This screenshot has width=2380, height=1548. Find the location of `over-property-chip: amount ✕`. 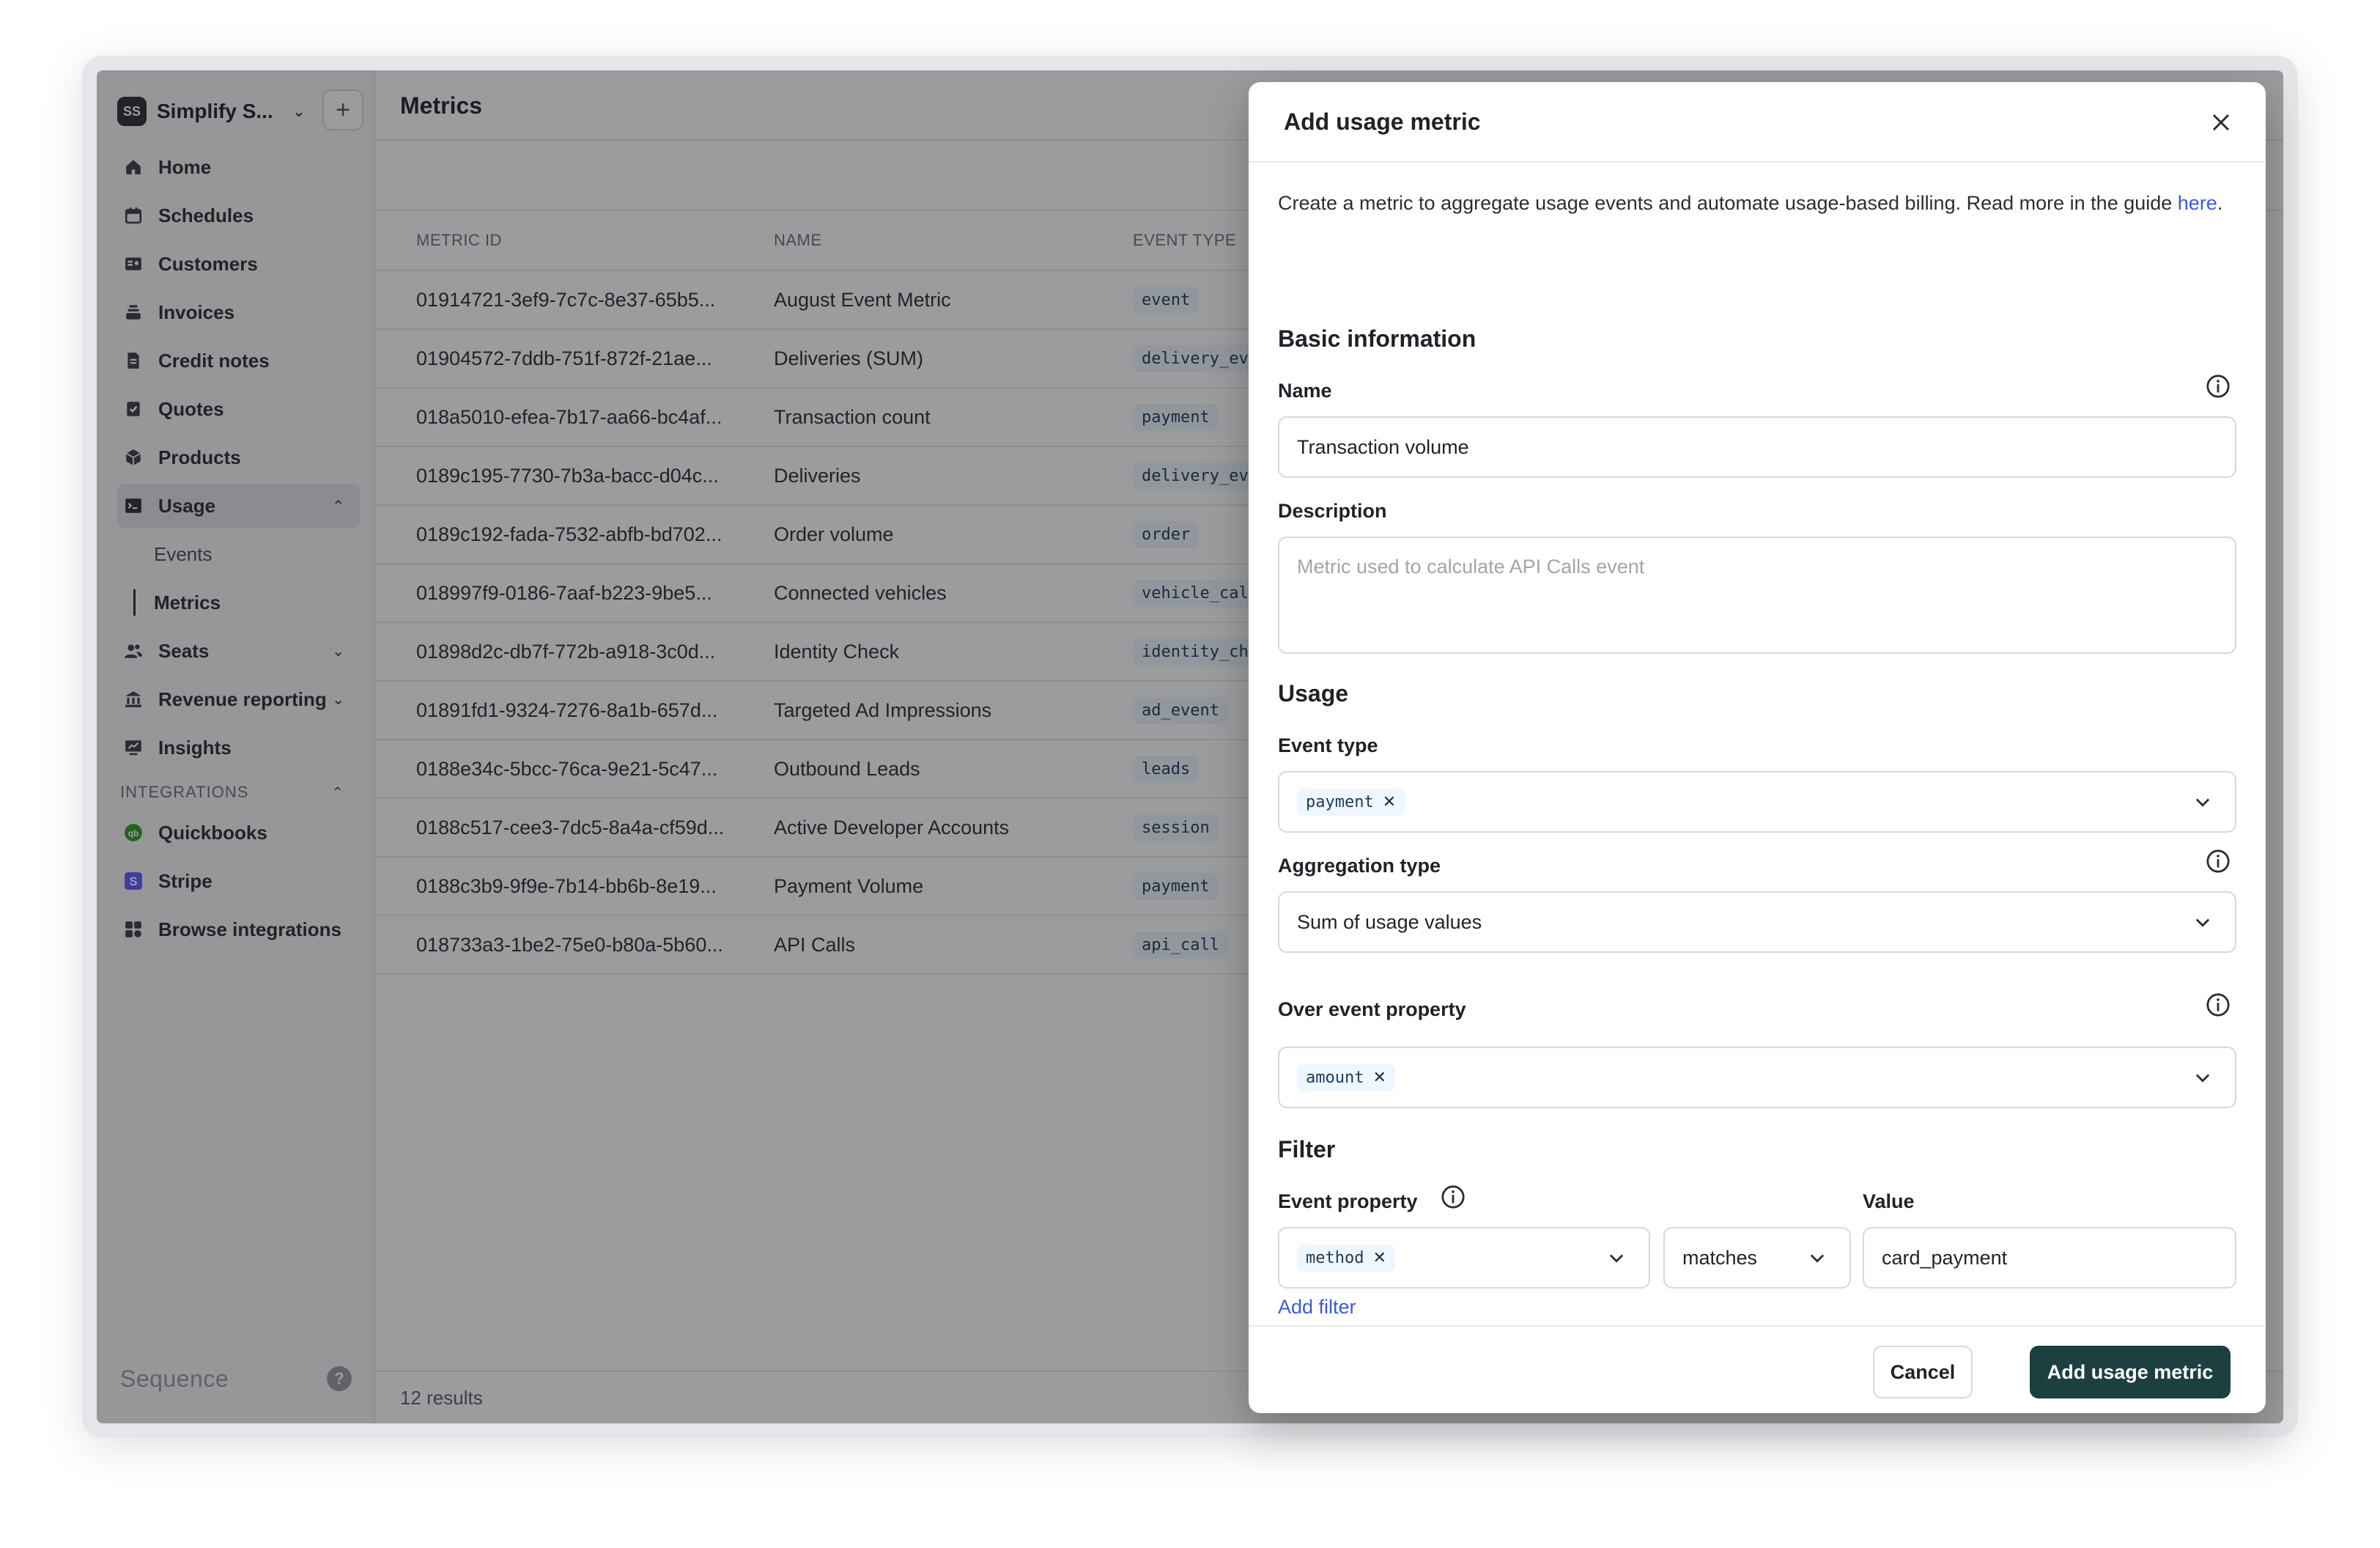

over-property-chip: amount ✕ is located at coordinates (1346, 1077).